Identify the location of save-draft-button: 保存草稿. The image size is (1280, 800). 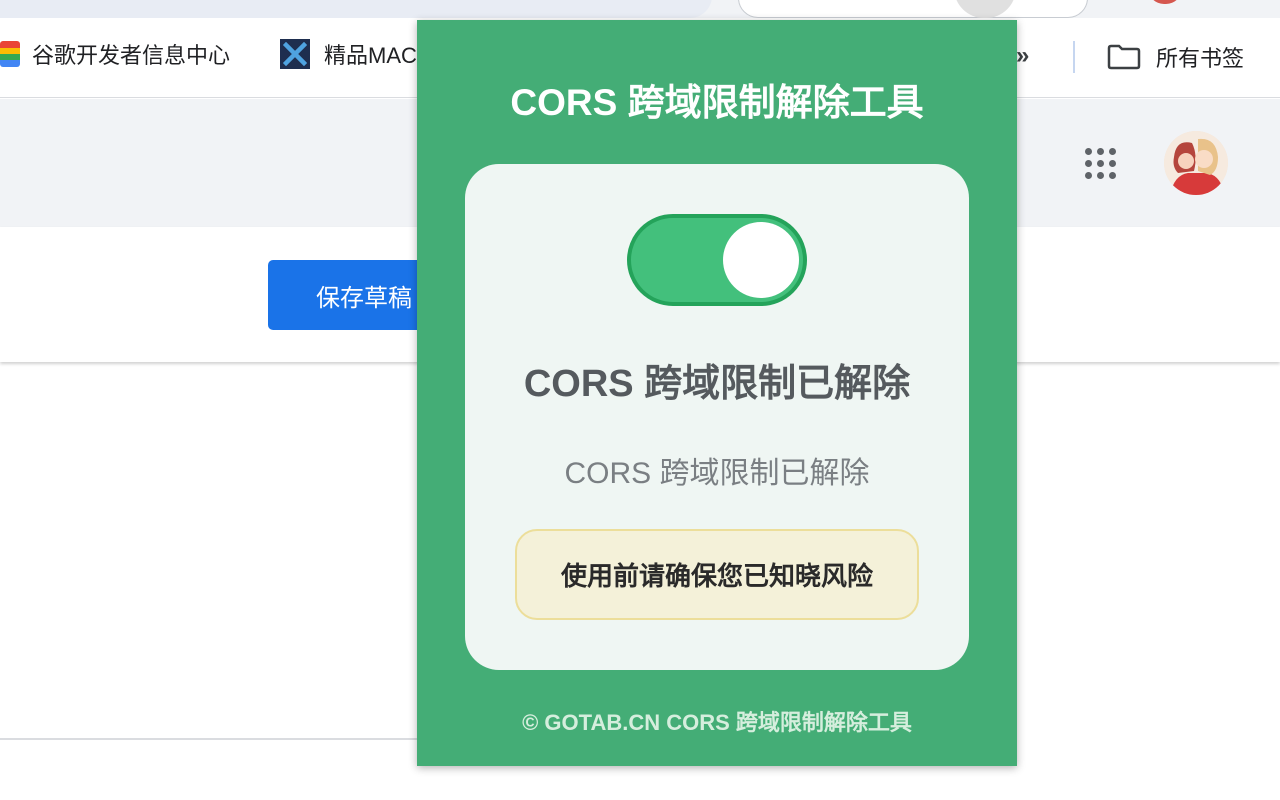
(353, 295).